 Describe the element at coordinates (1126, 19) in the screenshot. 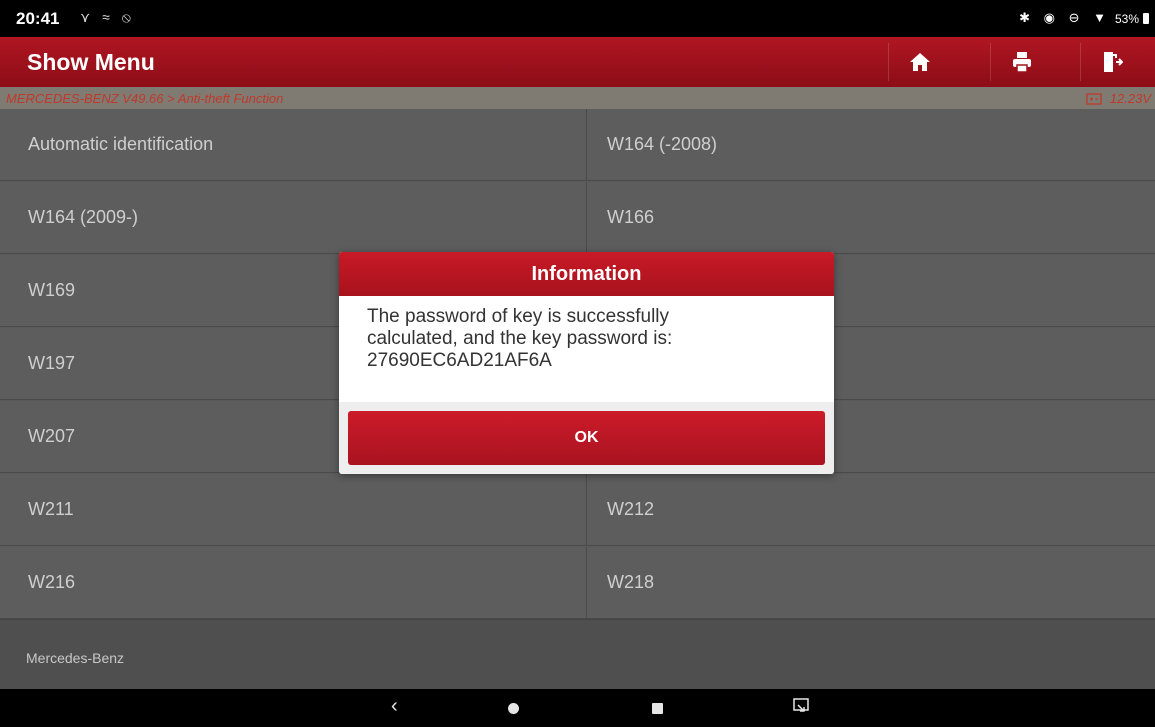

I see `battery-level: 53%` at that location.